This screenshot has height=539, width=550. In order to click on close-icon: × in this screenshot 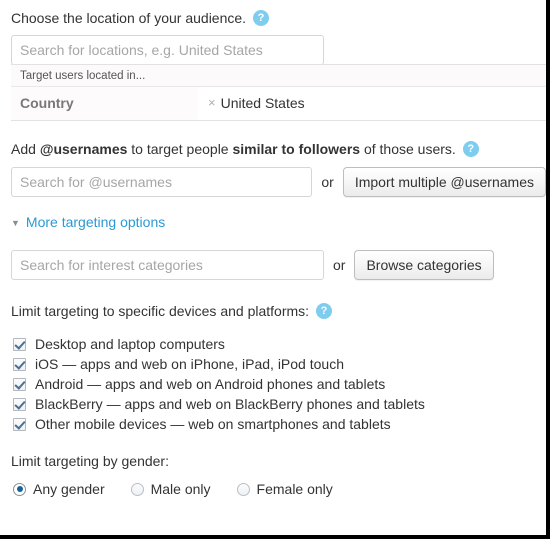, I will do `click(212, 102)`.